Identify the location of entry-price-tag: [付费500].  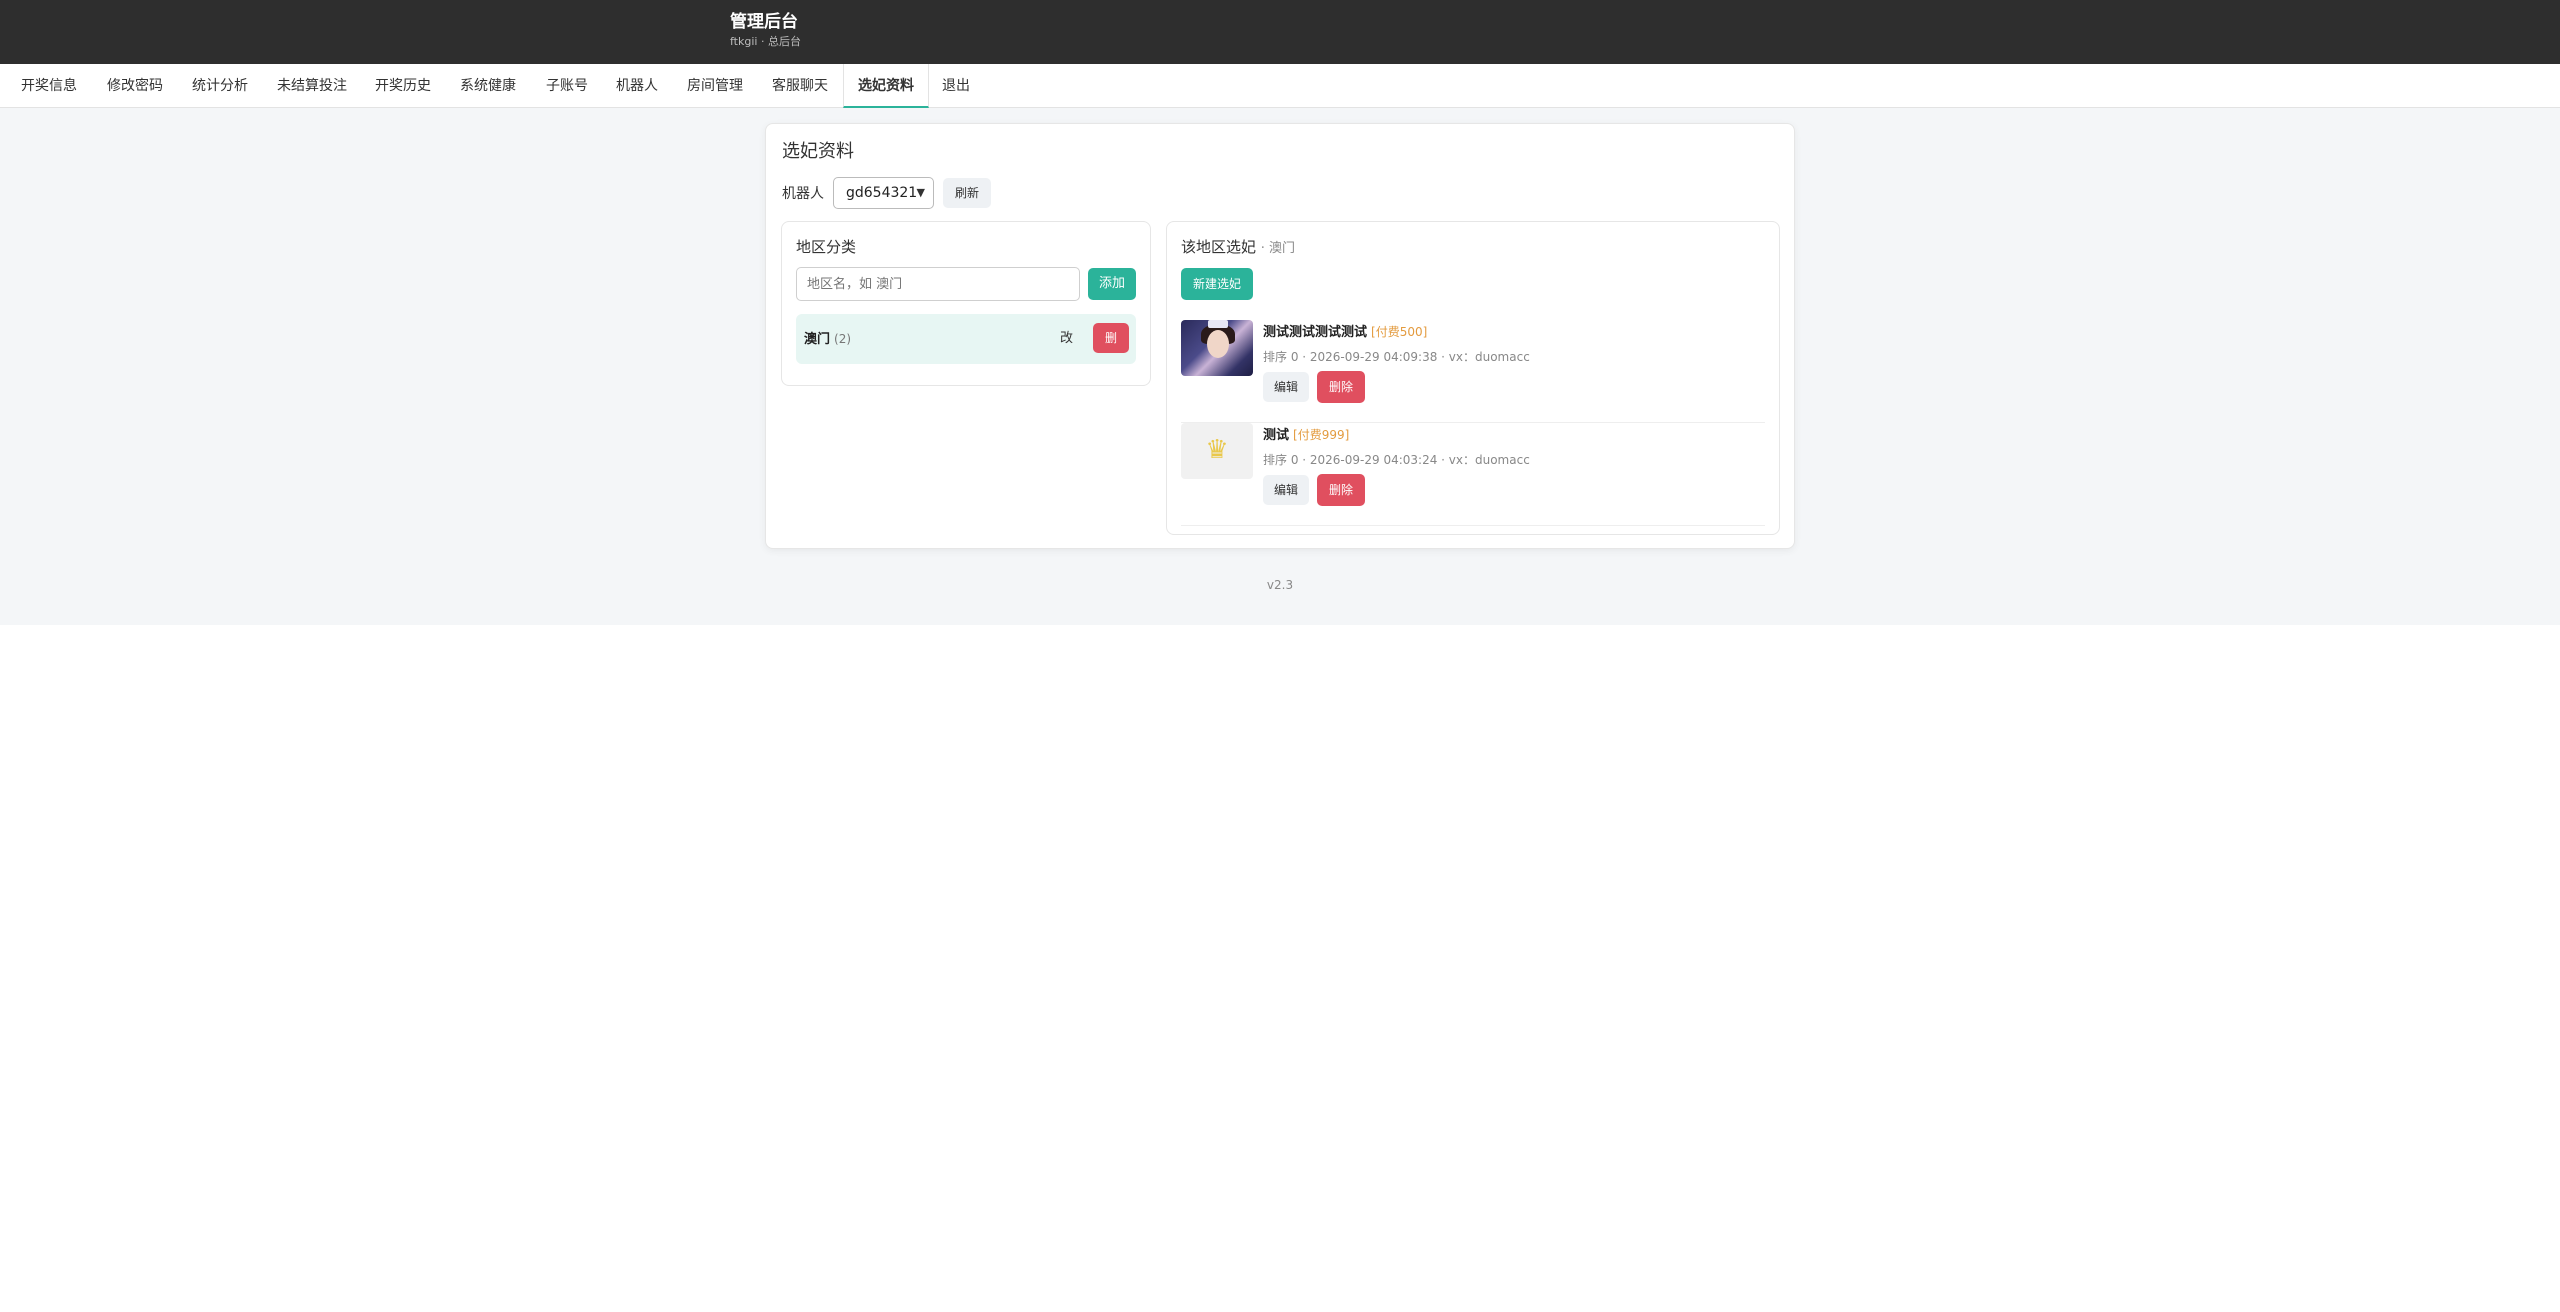
(1399, 332).